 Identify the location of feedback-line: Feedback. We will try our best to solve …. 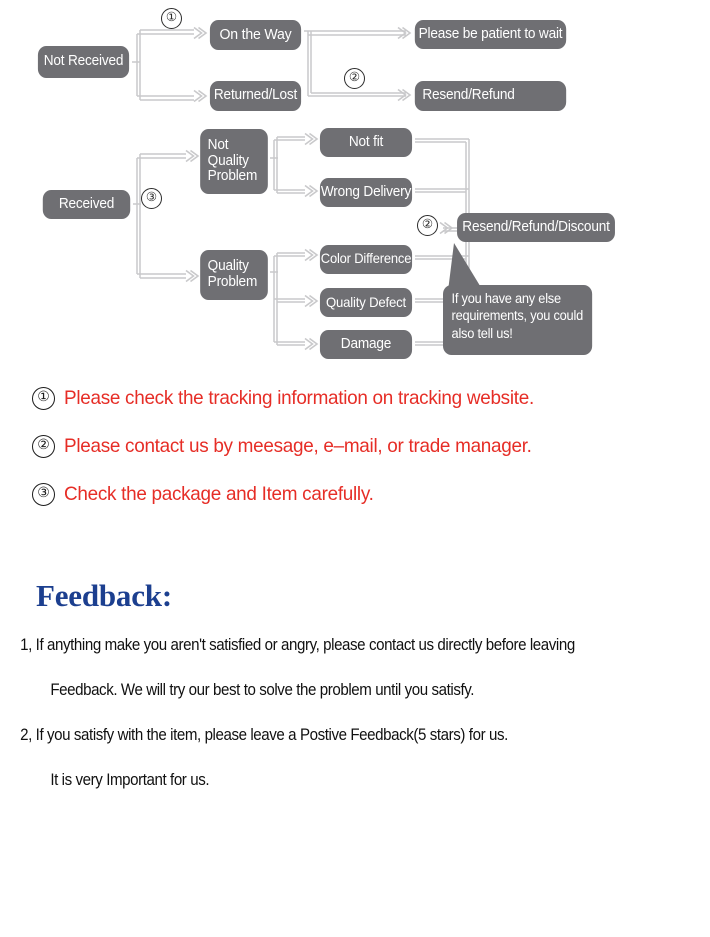
(262, 690).